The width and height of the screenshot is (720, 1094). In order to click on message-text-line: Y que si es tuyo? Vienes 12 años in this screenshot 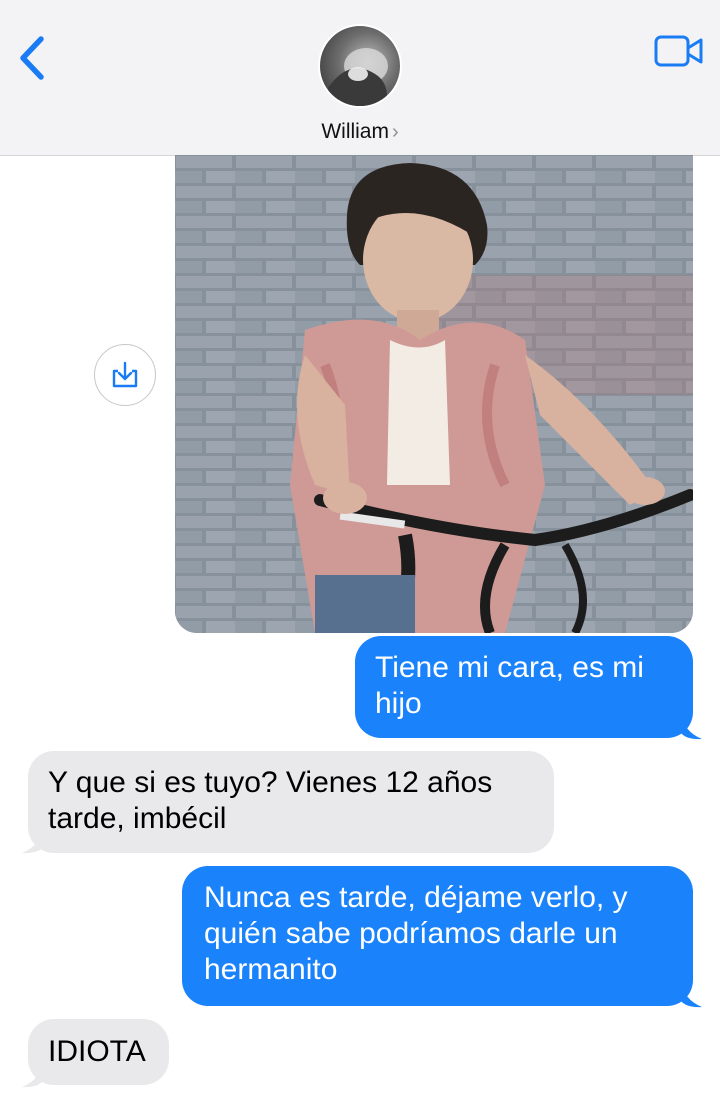, I will do `click(270, 782)`.